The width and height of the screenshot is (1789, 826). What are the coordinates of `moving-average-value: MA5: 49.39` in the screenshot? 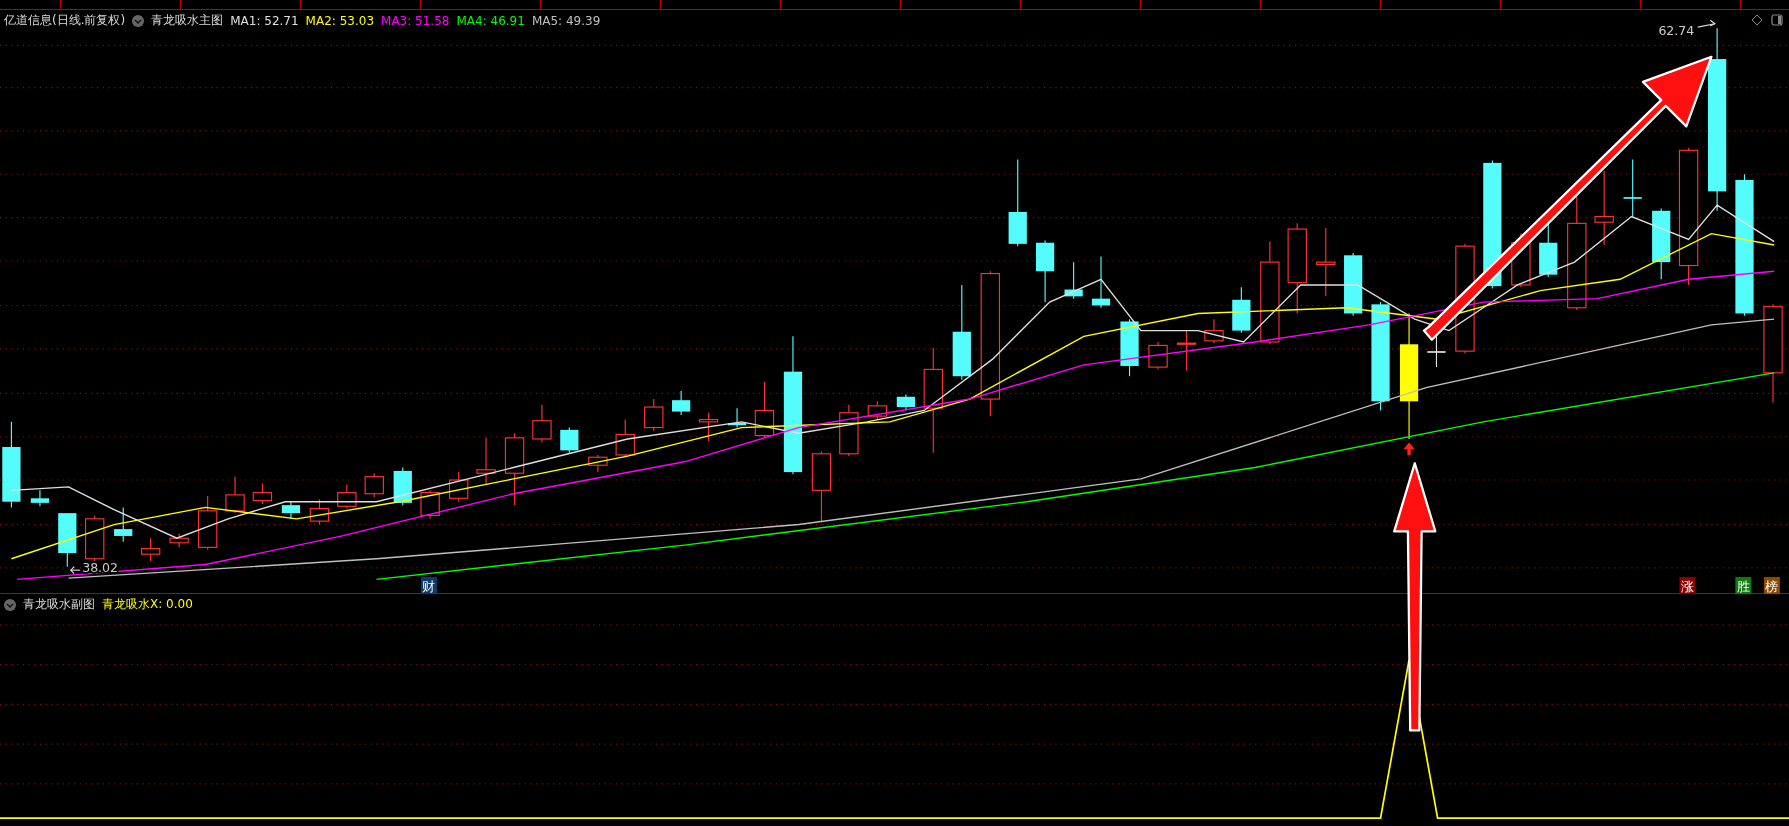 It's located at (566, 20).